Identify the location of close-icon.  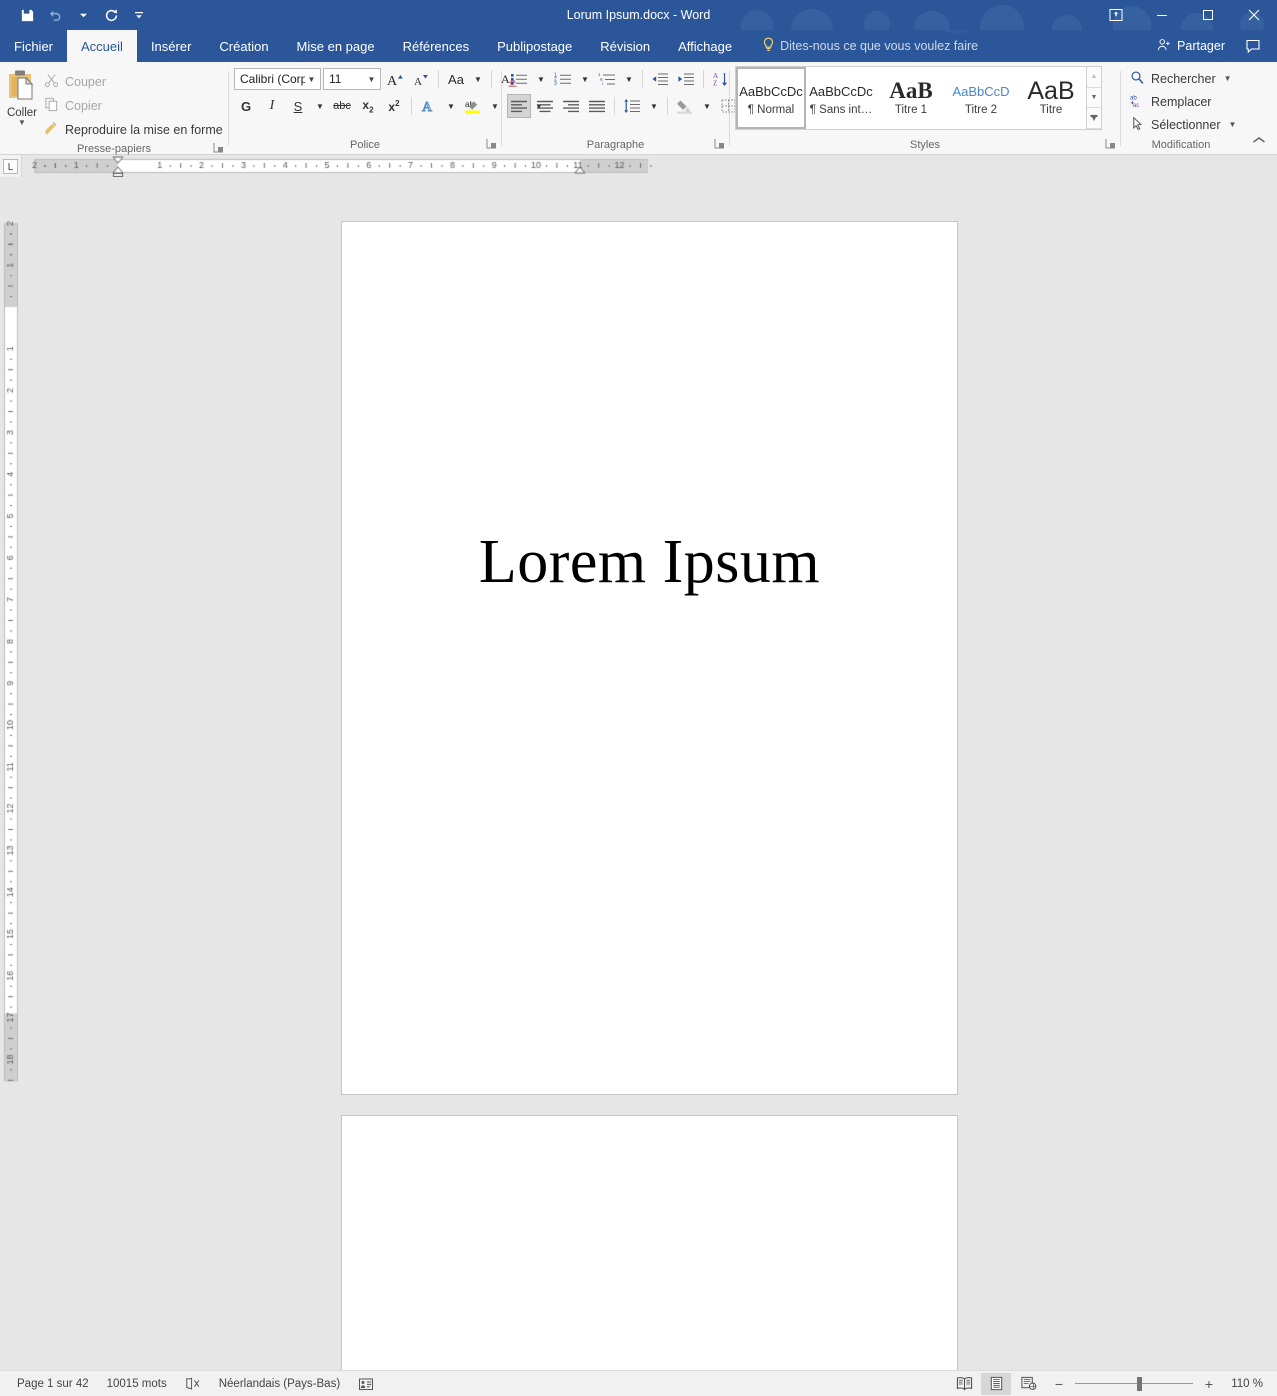
(1254, 15).